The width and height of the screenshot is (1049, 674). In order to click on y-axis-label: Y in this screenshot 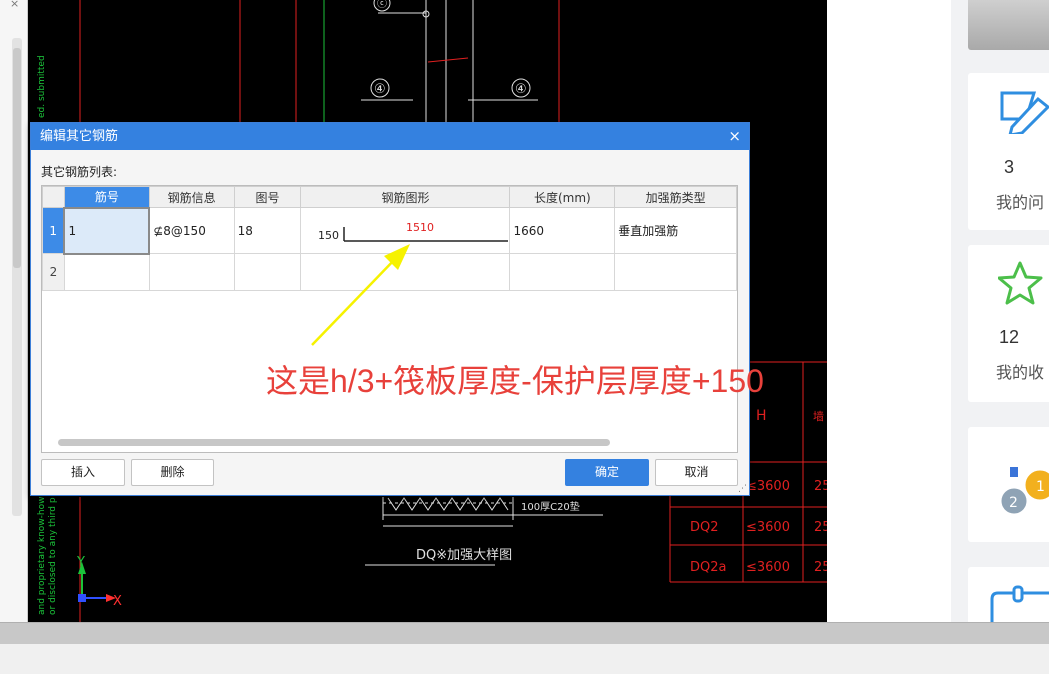, I will do `click(80, 562)`.